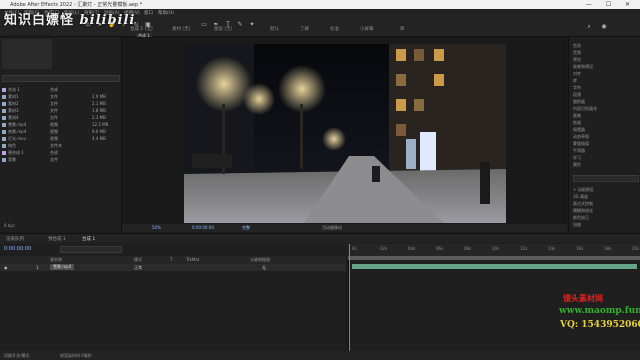 This screenshot has height=360, width=640. Describe the element at coordinates (13, 96) in the screenshot. I see `project-item-name: 素材1` at that location.